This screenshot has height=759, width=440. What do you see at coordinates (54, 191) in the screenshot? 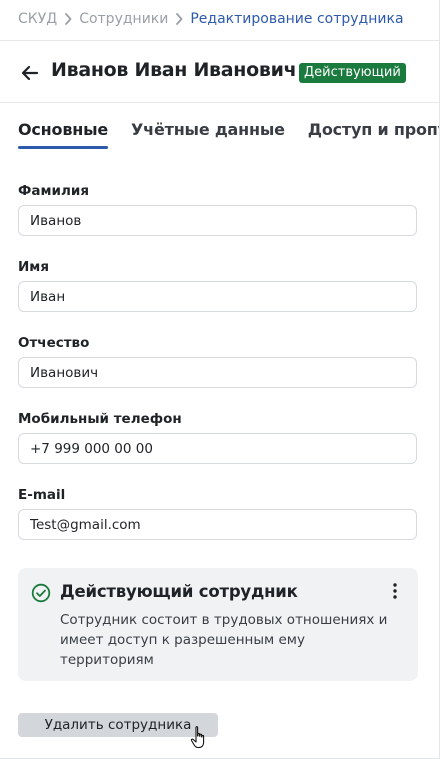
I see `last-name-label: Фамилия` at bounding box center [54, 191].